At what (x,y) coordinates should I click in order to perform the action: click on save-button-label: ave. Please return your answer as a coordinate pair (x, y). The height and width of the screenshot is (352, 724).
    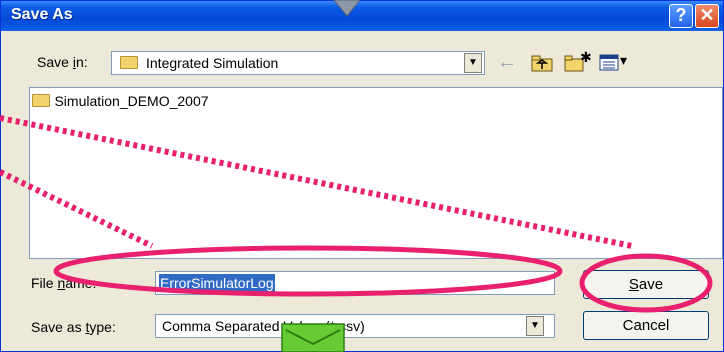
    Looking at the image, I should click on (651, 284).